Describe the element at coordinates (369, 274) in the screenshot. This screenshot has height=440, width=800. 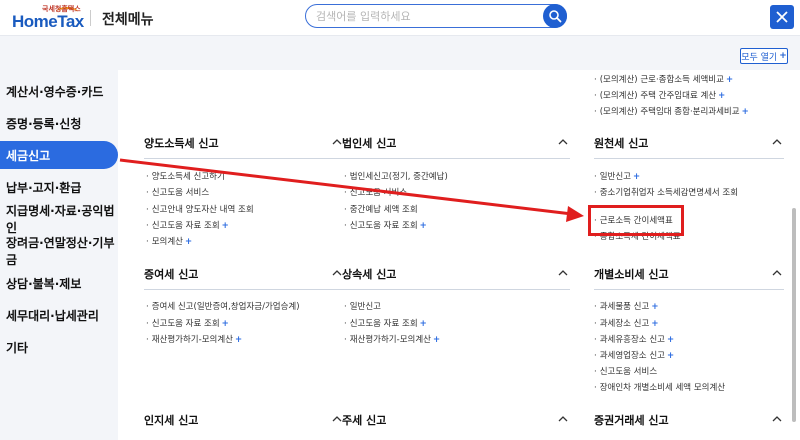
I see `section-title-inheritance: 상속세 신고` at that location.